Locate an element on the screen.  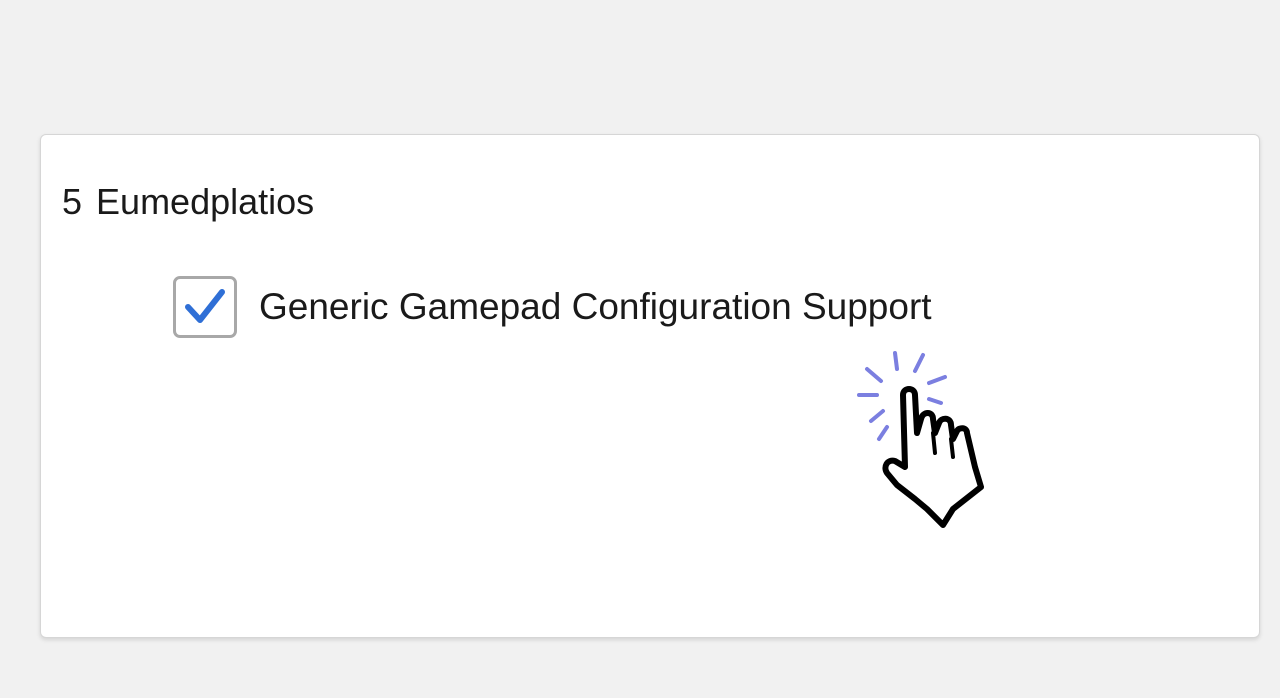
gamepad-config-option: Generic Gamepad Configuration Support is located at coordinates (552, 307).